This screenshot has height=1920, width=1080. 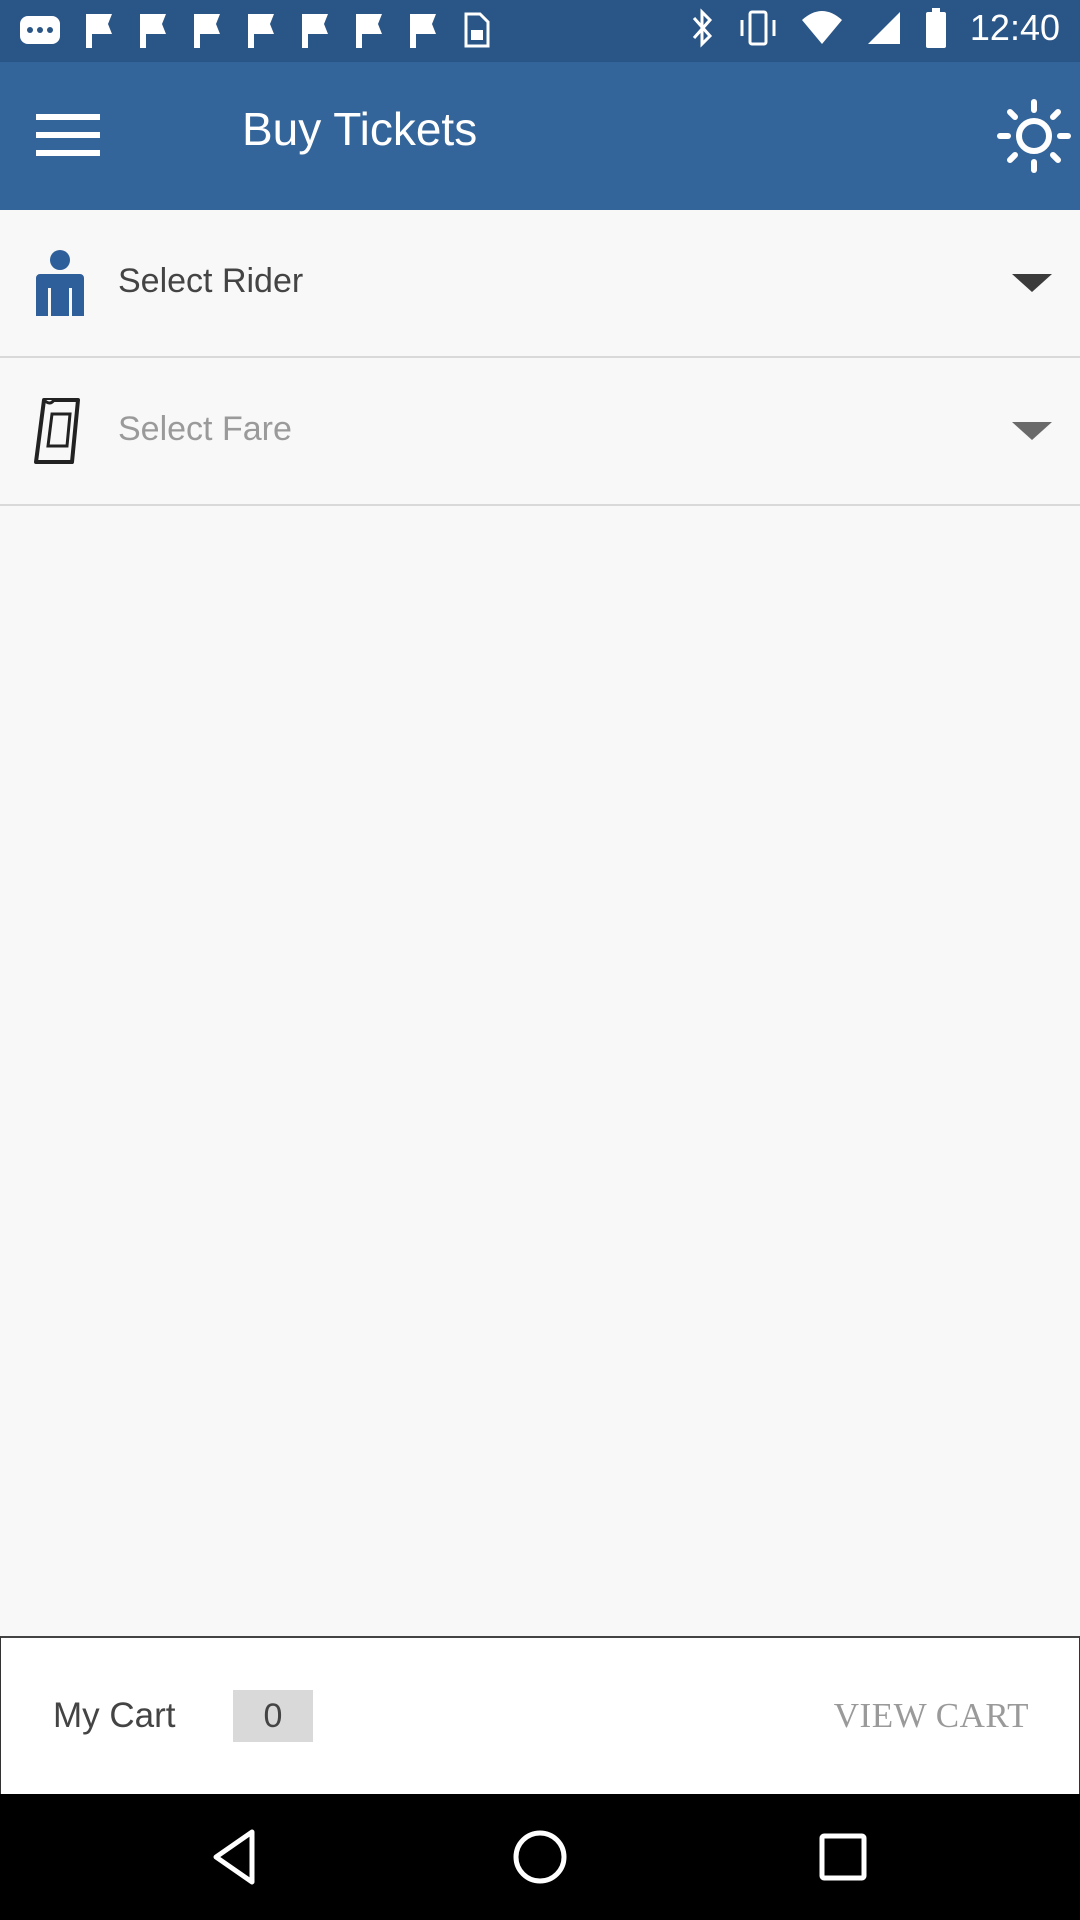 I want to click on system-icons: 12:40, so click(x=875, y=28).